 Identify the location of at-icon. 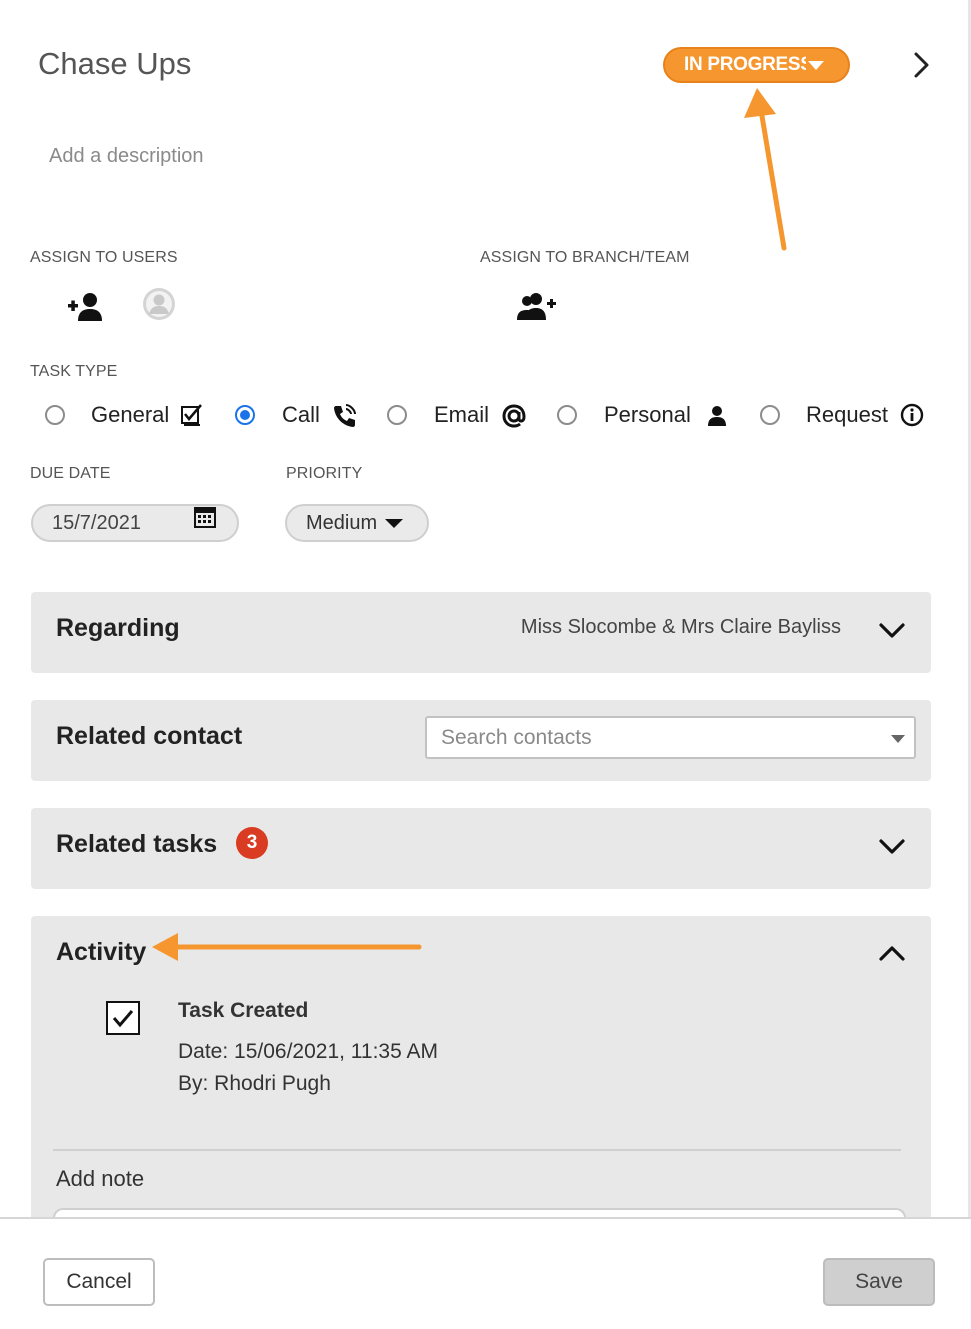
(514, 416).